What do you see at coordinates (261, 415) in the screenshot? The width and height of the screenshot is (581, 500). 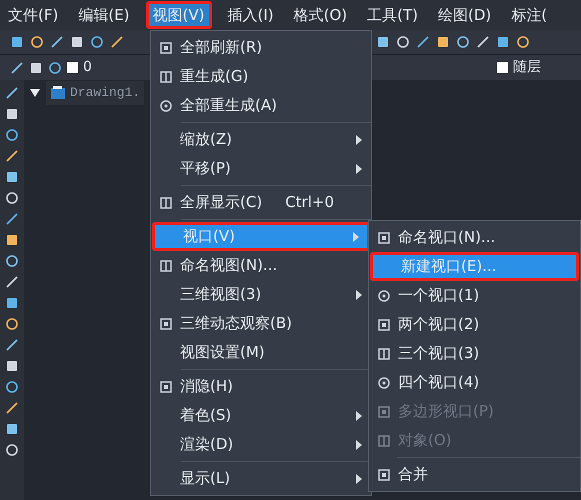 I see `menu-item: 着色(S)` at bounding box center [261, 415].